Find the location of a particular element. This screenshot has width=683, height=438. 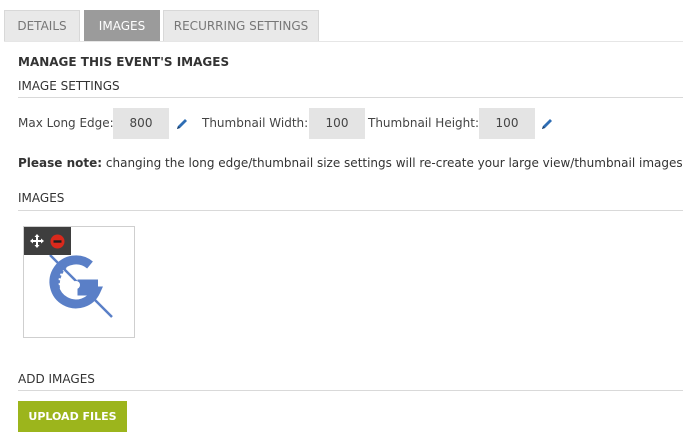

thumbnail-width-label: Thumbnail Width: is located at coordinates (255, 123).